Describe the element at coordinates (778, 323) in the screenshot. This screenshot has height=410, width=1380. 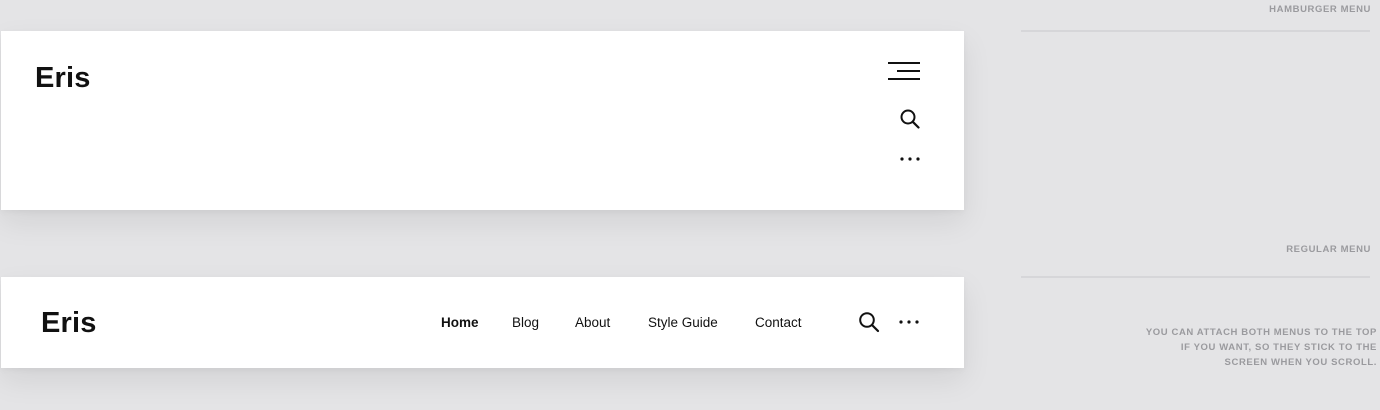
I see `nav-item-contact: Contact` at that location.